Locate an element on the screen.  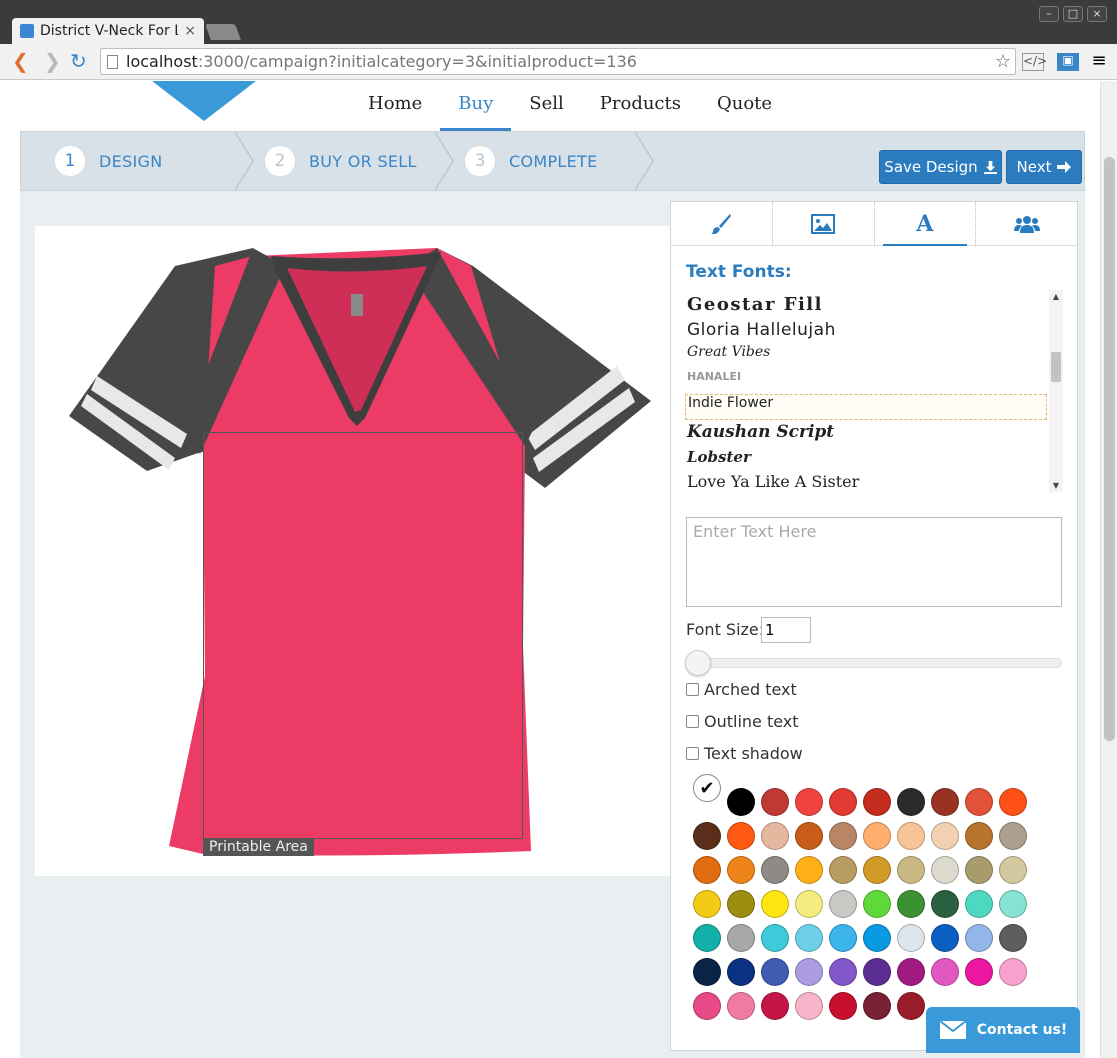
outline-text-checkbox is located at coordinates (692, 721).